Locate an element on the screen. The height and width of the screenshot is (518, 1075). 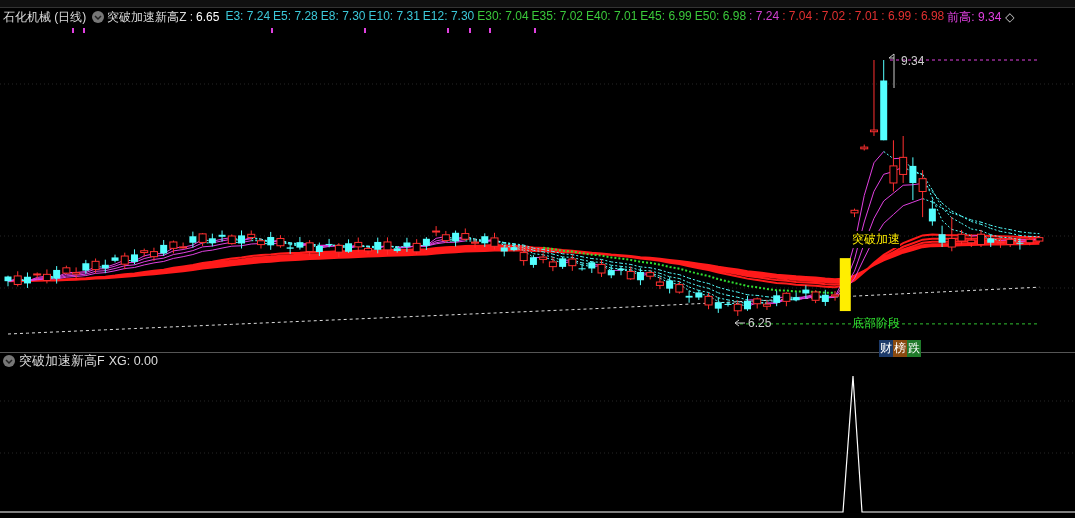
legend-value: E12: 7.30 is located at coordinates (448, 16).